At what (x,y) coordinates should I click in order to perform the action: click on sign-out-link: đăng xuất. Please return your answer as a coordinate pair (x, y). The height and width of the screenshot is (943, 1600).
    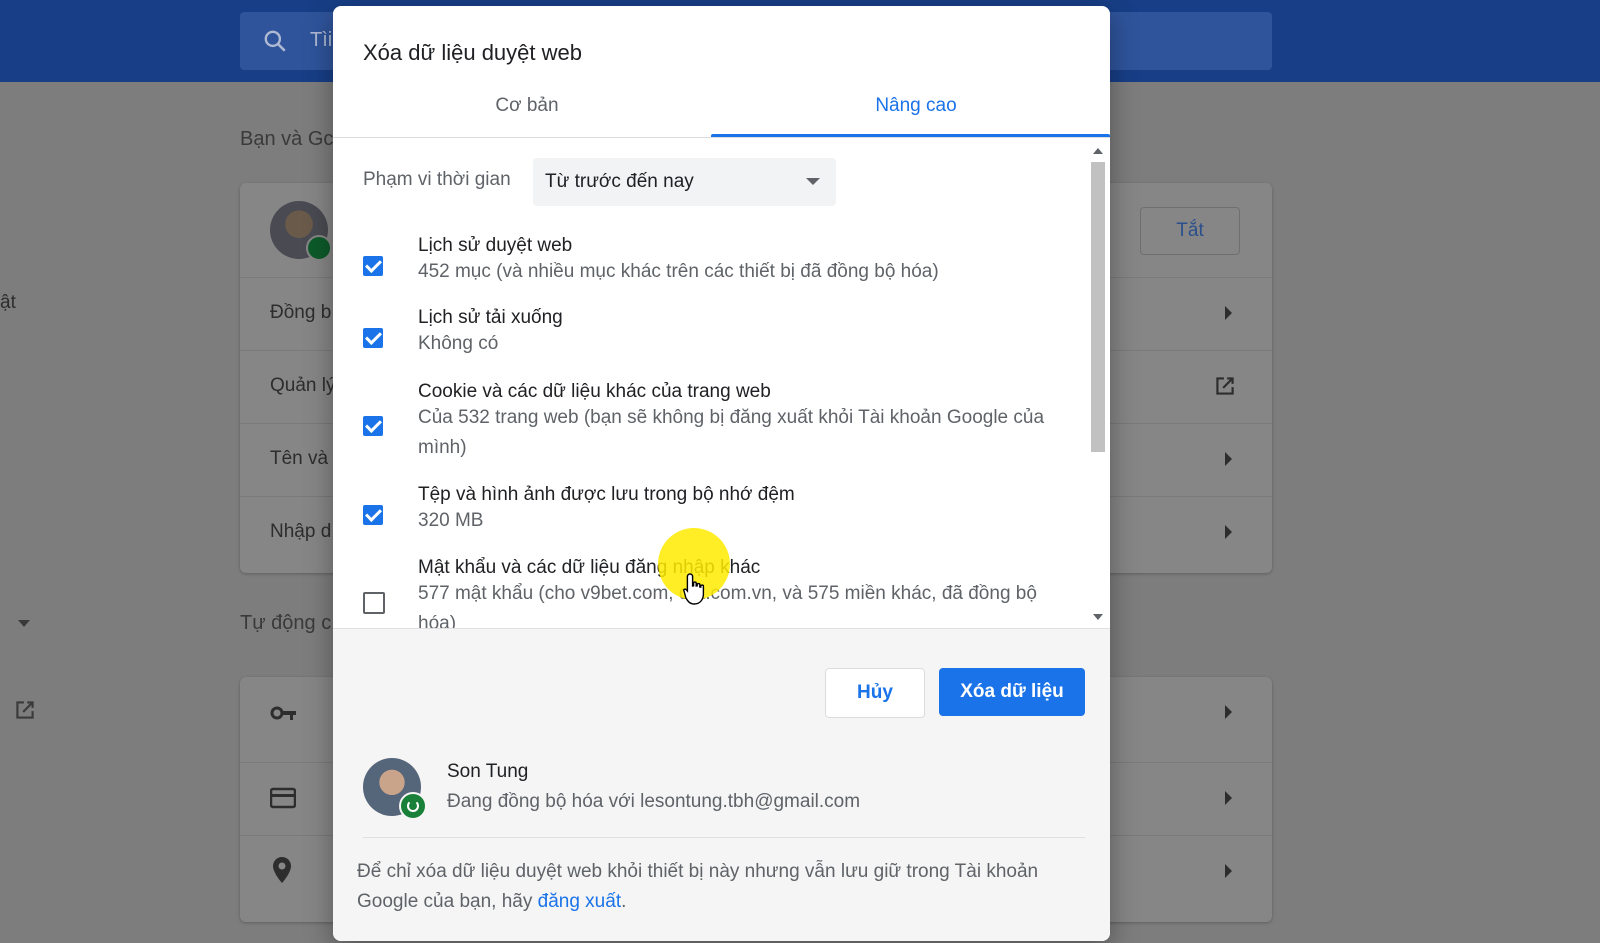
    Looking at the image, I should click on (579, 901).